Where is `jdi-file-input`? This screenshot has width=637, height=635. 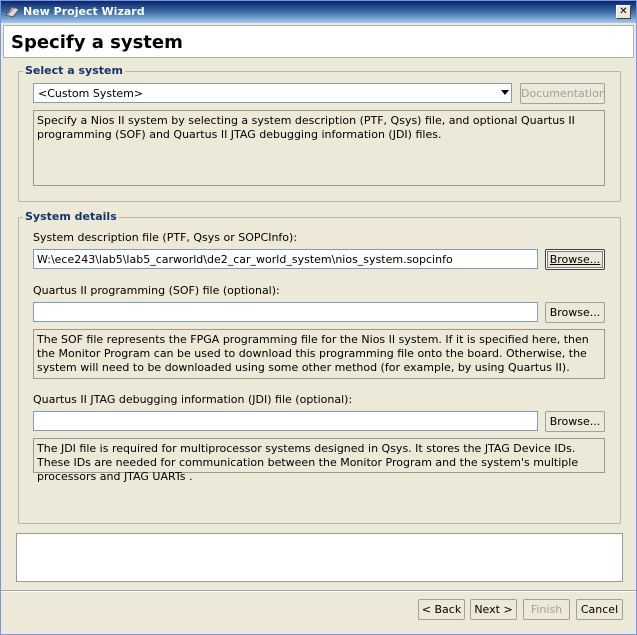 jdi-file-input is located at coordinates (285, 421).